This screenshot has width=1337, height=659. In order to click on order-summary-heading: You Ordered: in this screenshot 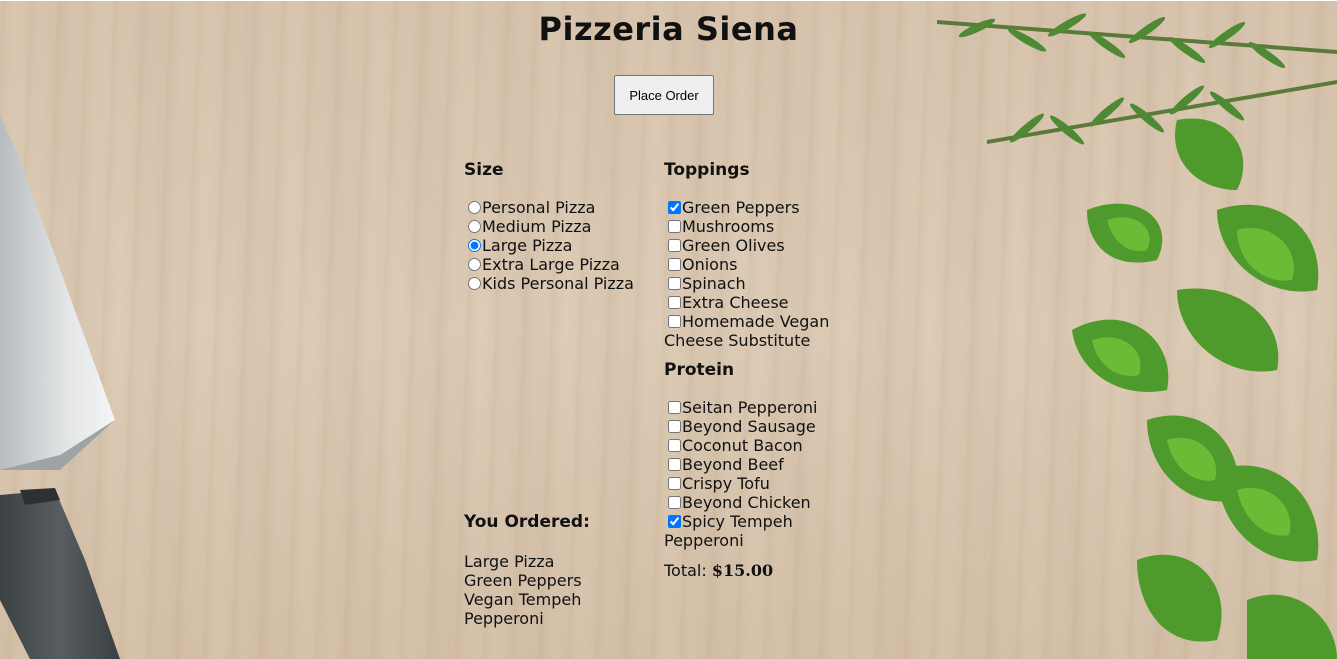, I will do `click(527, 522)`.